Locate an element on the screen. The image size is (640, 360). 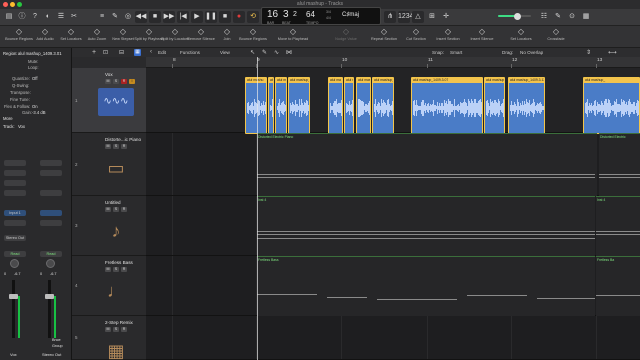
pencil-tool-icon: ✎ is located at coordinates (264, 52).